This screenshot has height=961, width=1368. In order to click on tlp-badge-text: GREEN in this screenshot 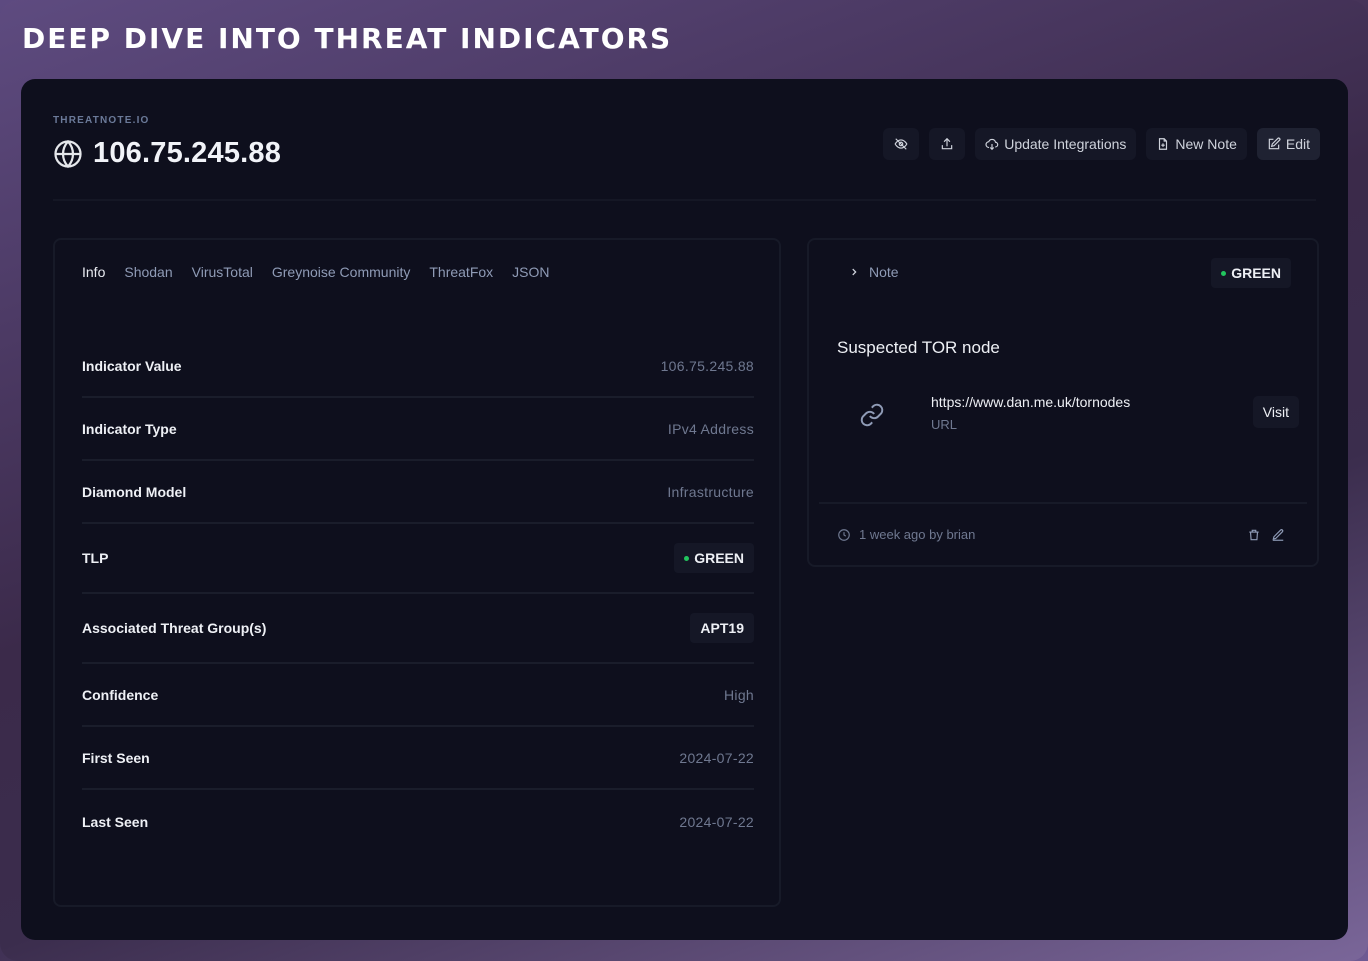, I will do `click(719, 558)`.